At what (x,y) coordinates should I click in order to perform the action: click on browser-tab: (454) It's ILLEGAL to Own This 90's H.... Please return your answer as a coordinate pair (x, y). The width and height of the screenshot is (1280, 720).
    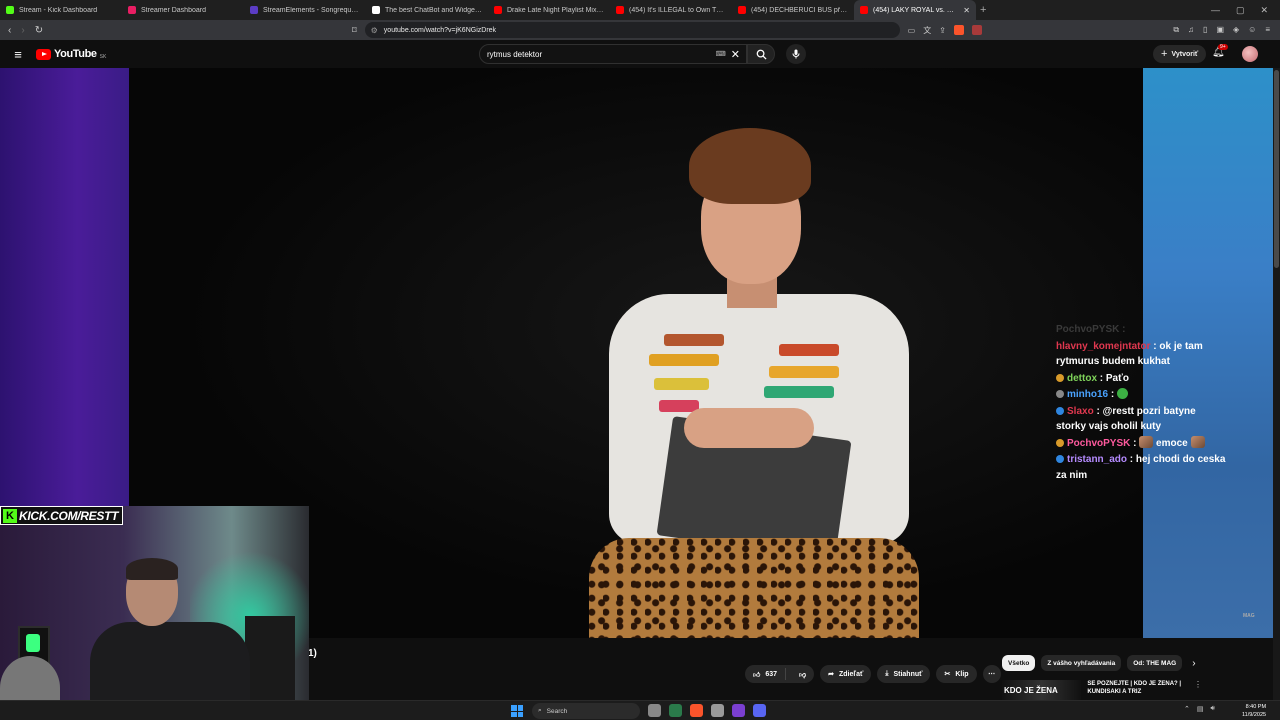
    Looking at the image, I should click on (671, 10).